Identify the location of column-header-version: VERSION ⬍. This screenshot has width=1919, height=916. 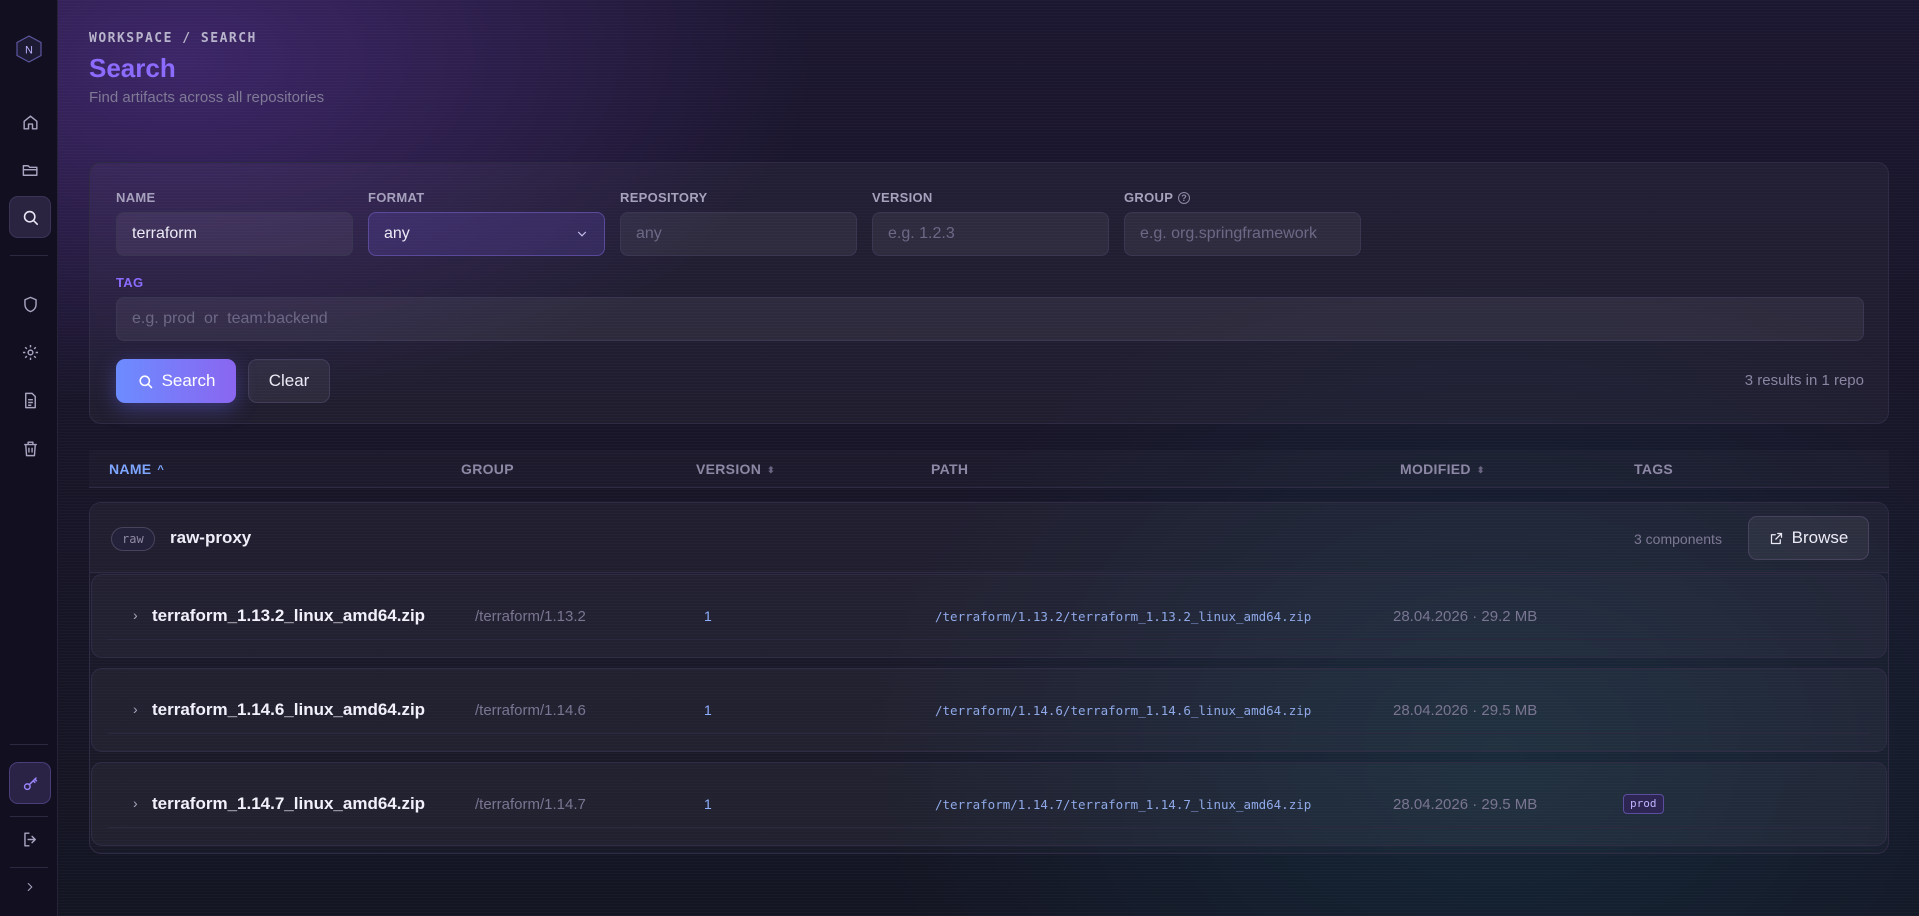
(735, 469).